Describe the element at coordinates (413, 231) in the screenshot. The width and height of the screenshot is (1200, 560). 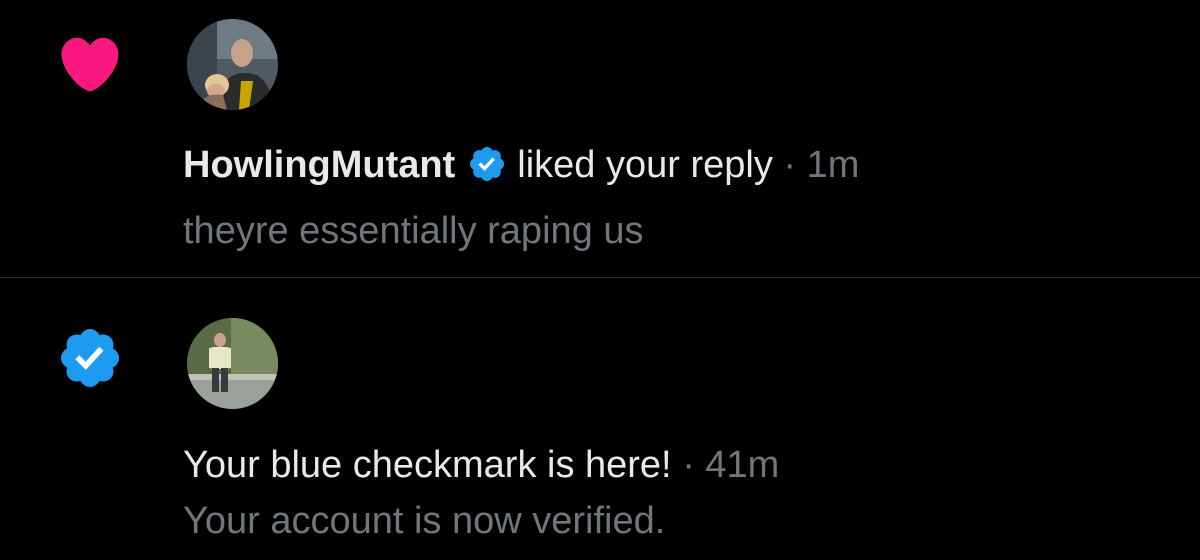
I see `notification-content: theyre essentially raping us` at that location.